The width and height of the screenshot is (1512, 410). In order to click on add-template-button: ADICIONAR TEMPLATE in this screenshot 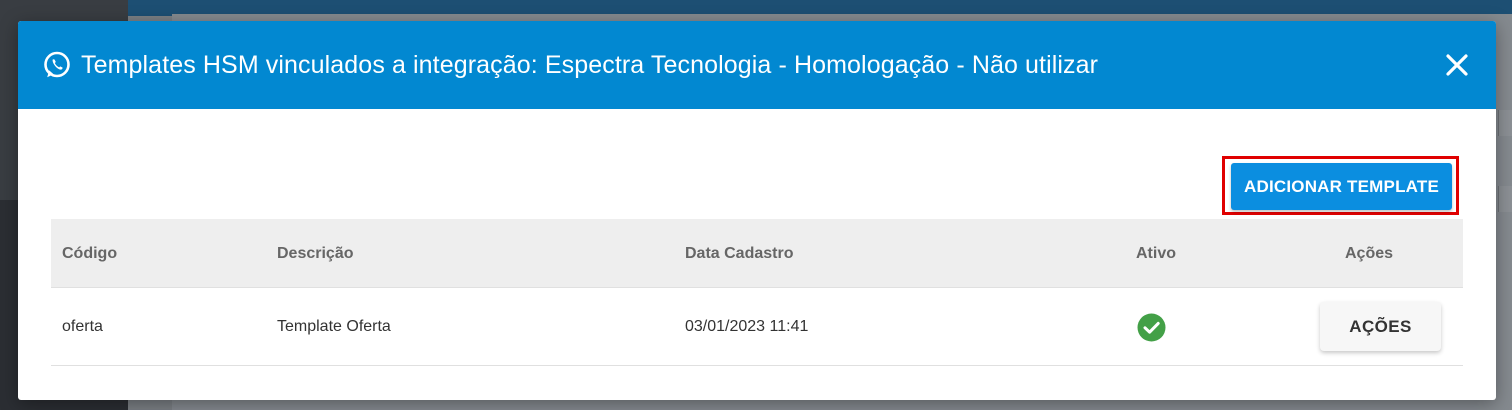, I will do `click(1341, 186)`.